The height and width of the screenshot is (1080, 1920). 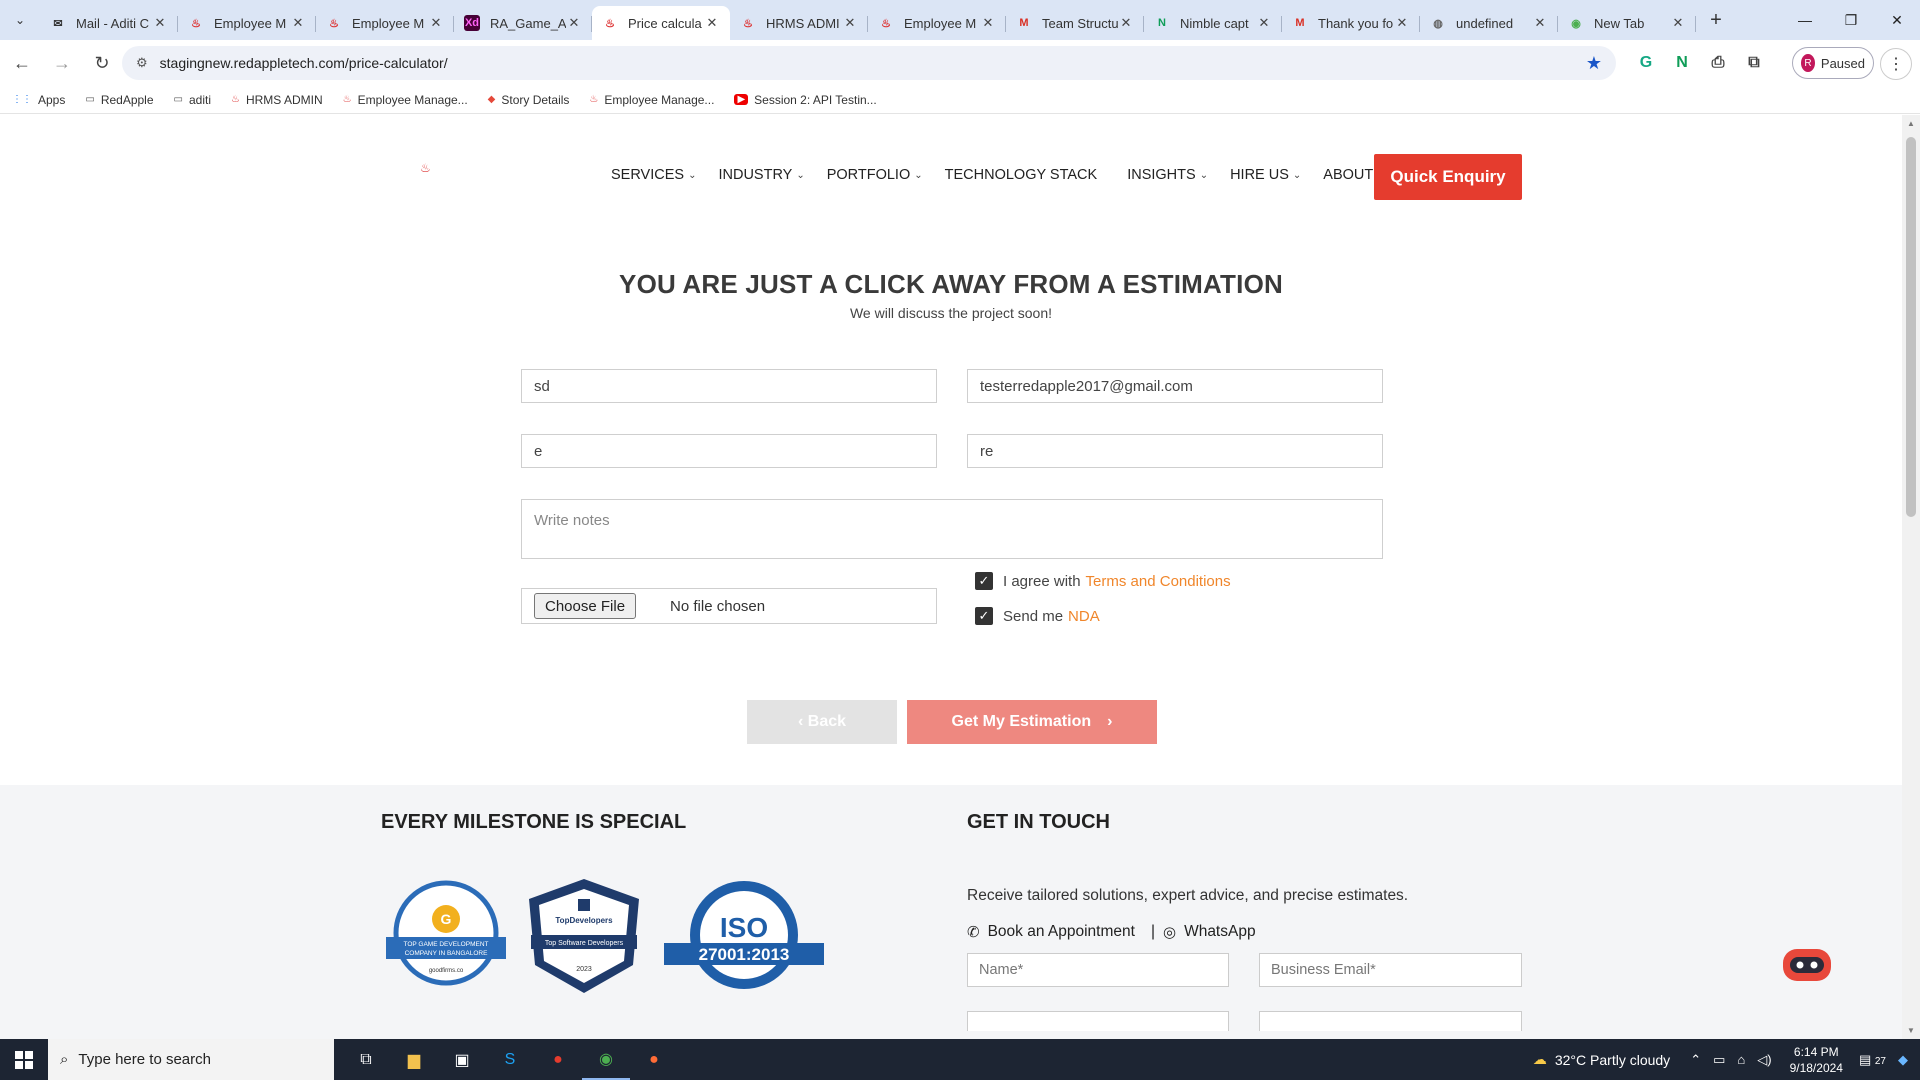 What do you see at coordinates (62, 63) in the screenshot?
I see `forward-arrow-icon: →` at bounding box center [62, 63].